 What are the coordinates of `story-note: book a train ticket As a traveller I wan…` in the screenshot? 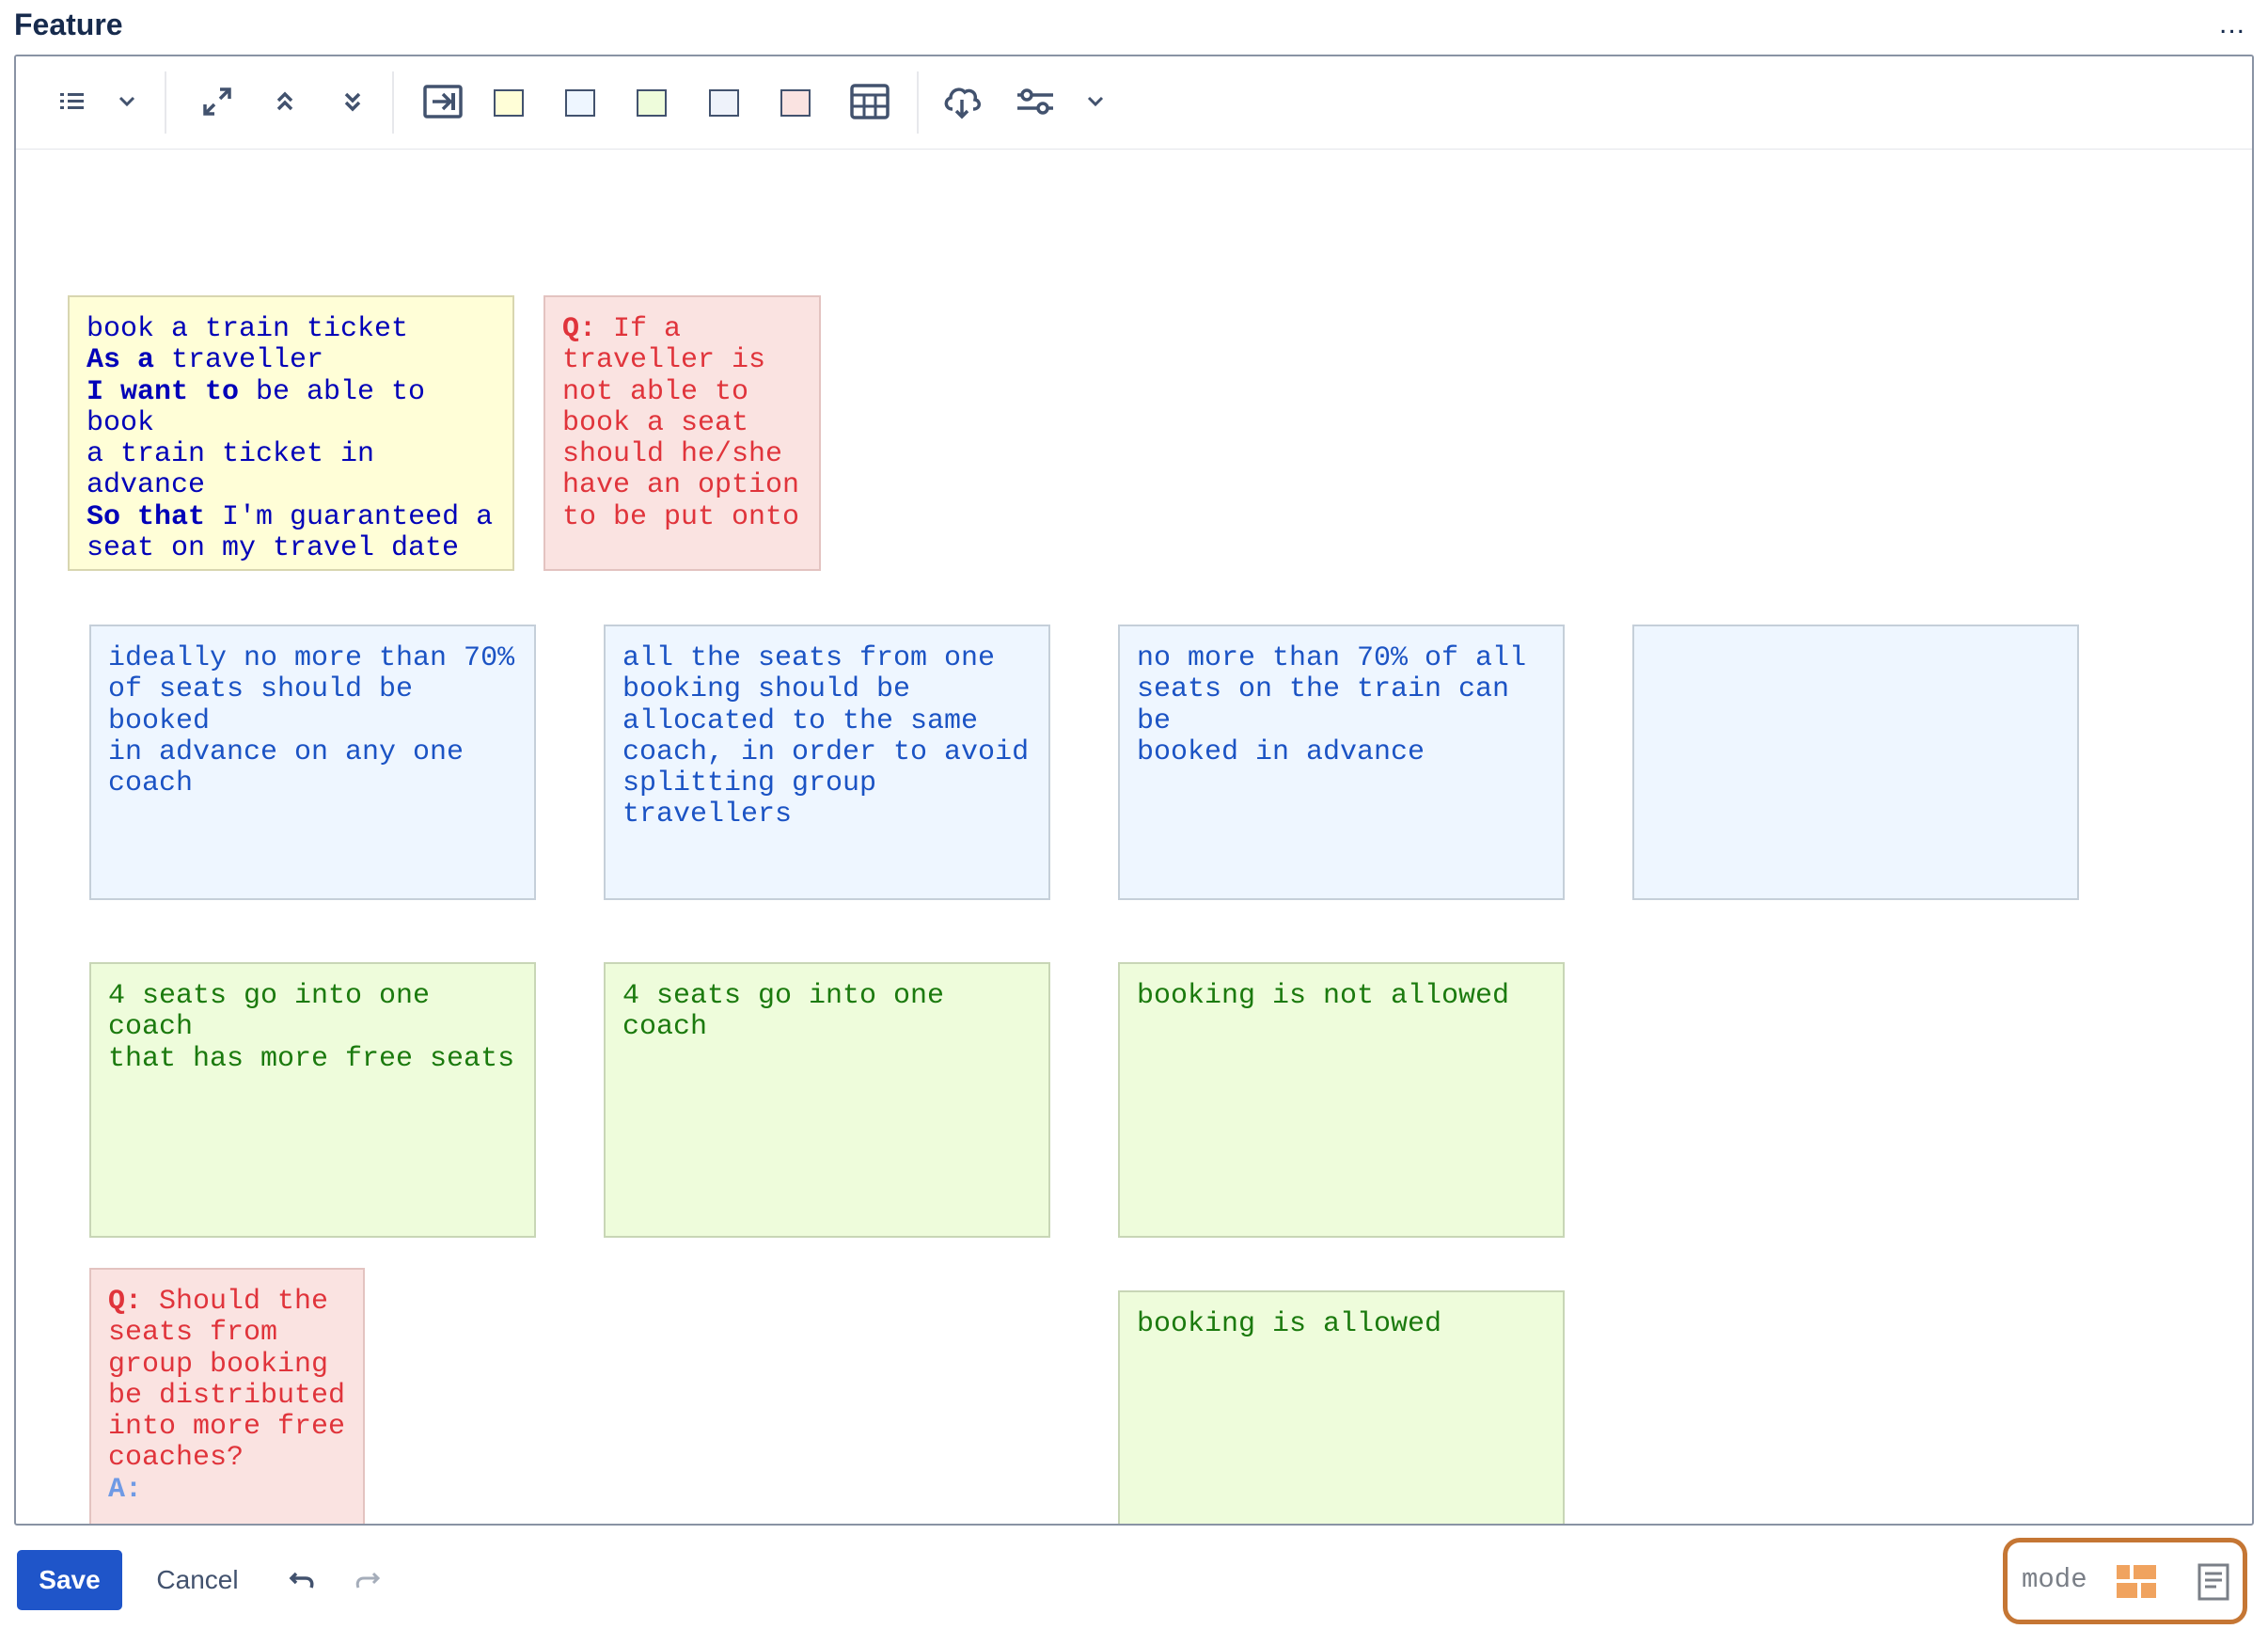 It's located at (291, 433).